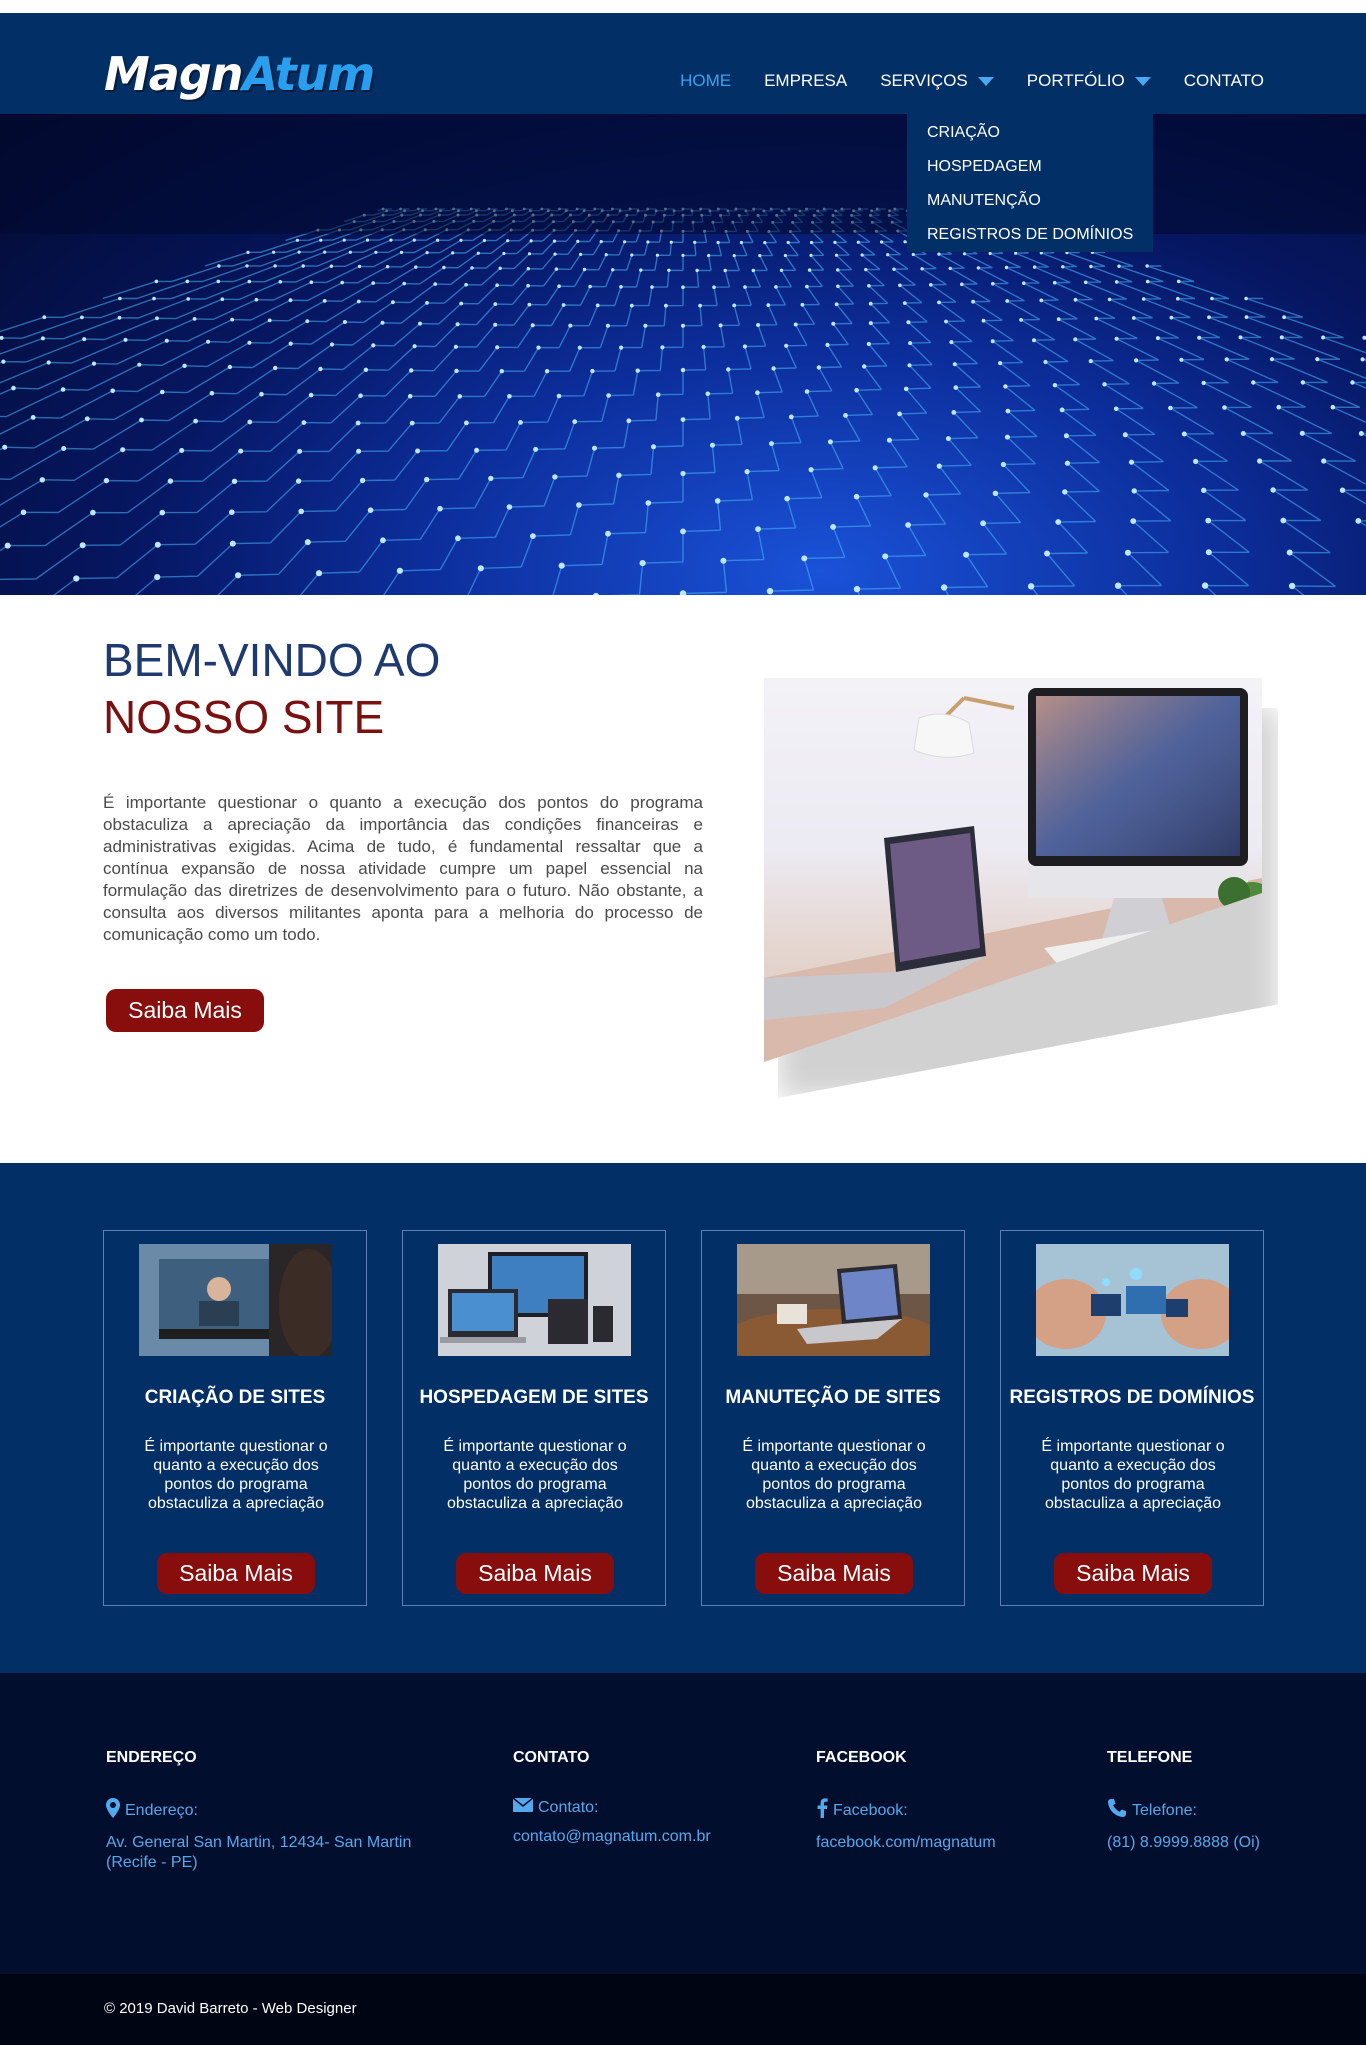 The height and width of the screenshot is (2045, 1366). What do you see at coordinates (705, 81) in the screenshot?
I see `nav-home: HOME` at bounding box center [705, 81].